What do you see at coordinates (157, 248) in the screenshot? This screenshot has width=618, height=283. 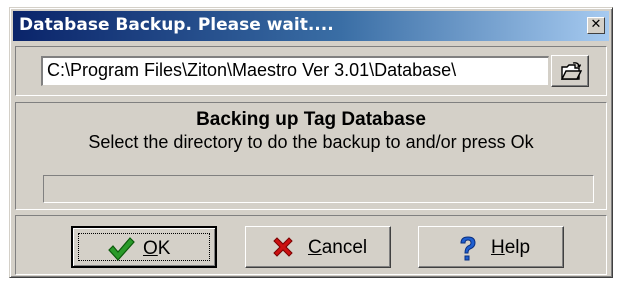 I see `ok-label: OK` at bounding box center [157, 248].